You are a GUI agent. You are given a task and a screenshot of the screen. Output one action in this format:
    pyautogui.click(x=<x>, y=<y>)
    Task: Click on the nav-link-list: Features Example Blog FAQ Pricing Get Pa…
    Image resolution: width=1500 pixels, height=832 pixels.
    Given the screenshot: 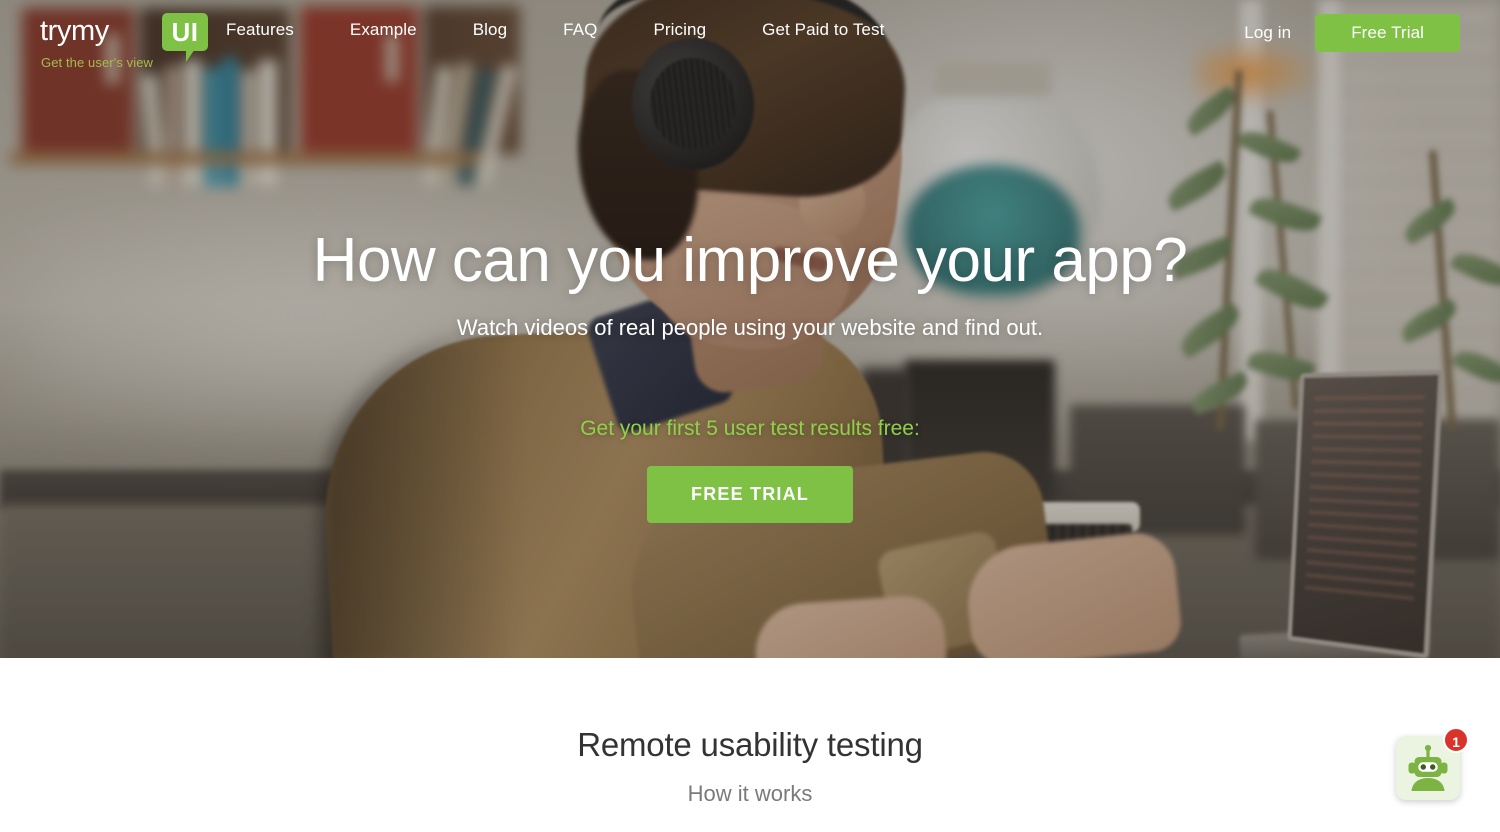 What is the action you would take?
    pyautogui.click(x=555, y=30)
    